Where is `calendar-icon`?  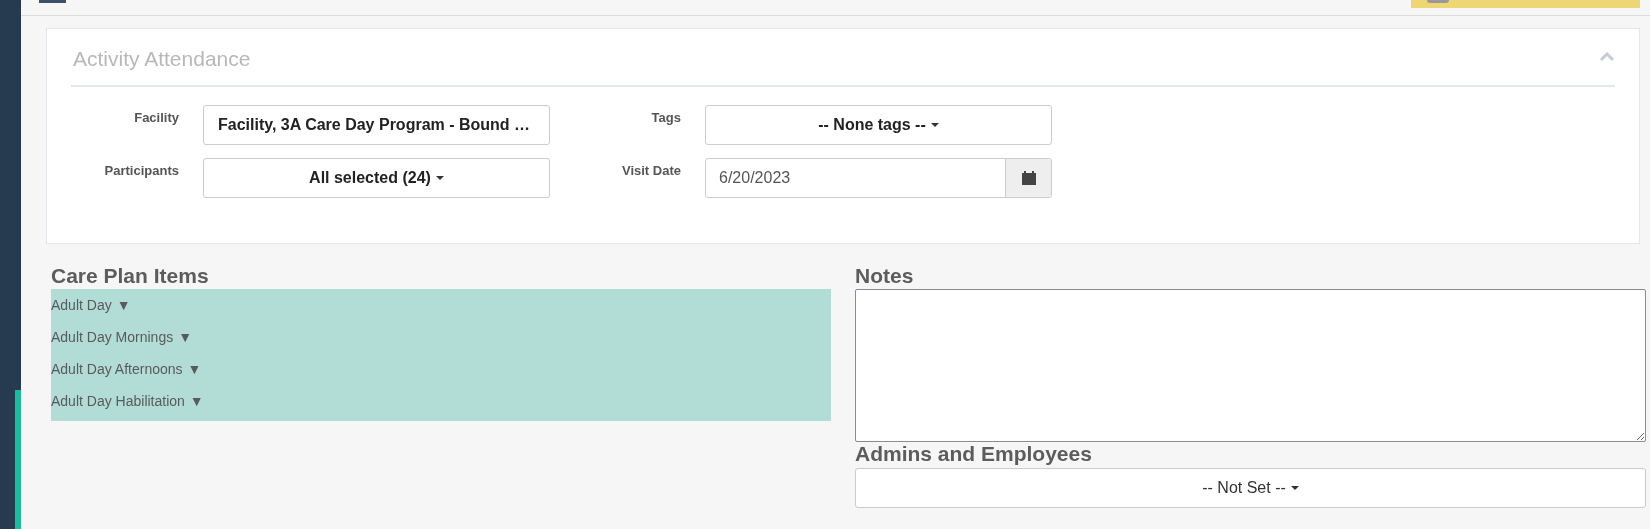 calendar-icon is located at coordinates (1028, 178).